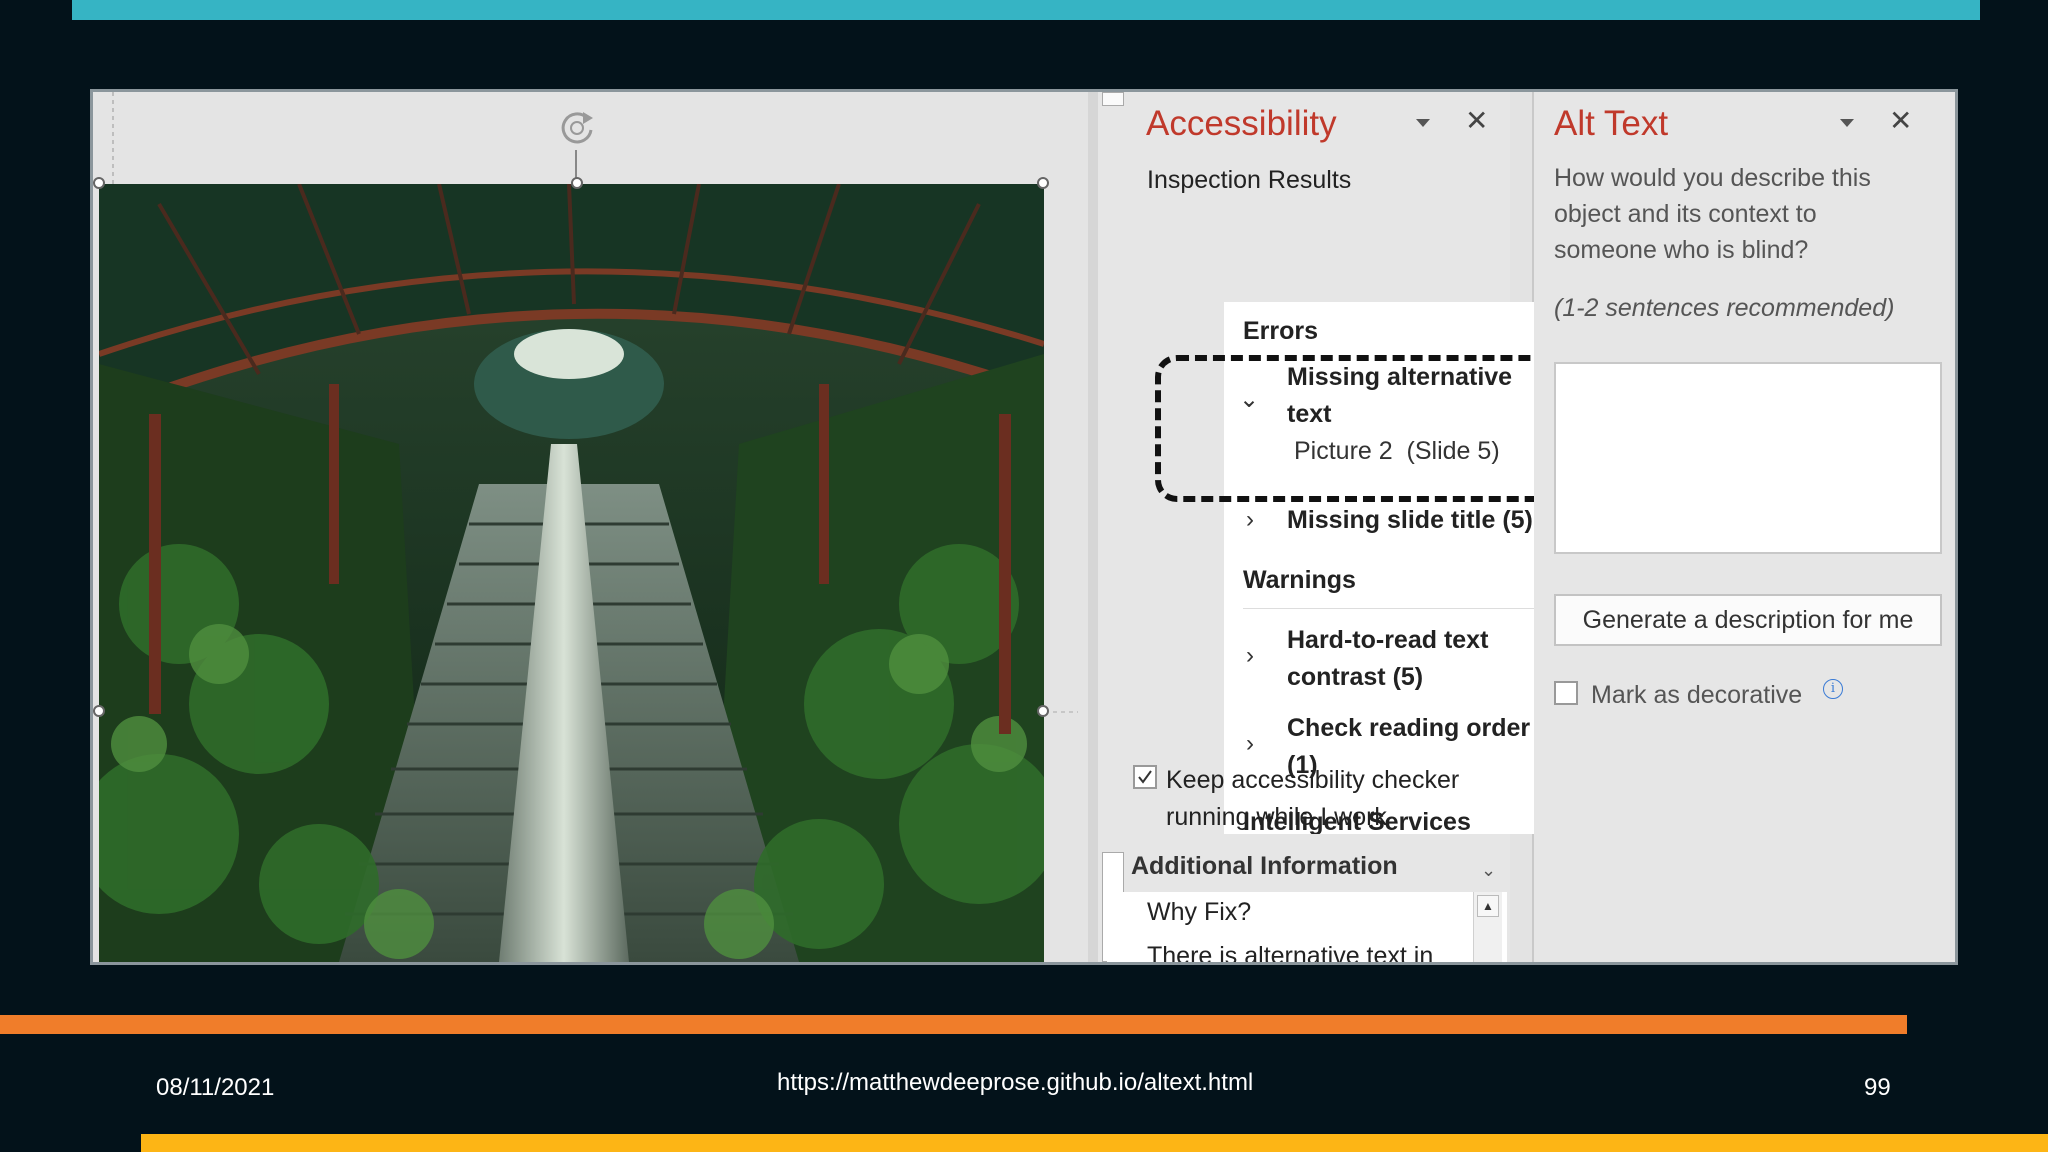 This screenshot has width=2048, height=1152. What do you see at coordinates (1299, 580) in the screenshot?
I see `warnings-heading: Warnings` at bounding box center [1299, 580].